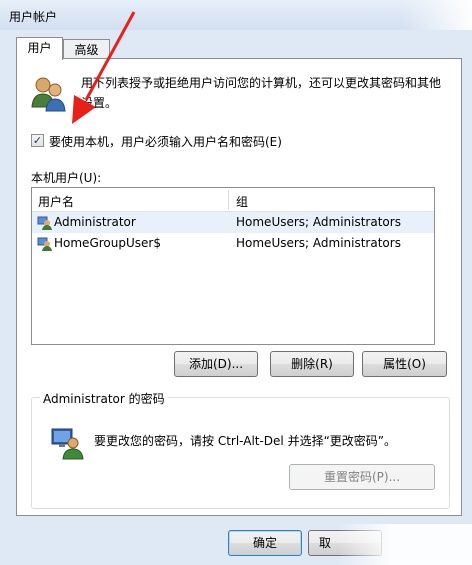  Describe the element at coordinates (86, 49) in the screenshot. I see `tab-advanced: 高级` at that location.